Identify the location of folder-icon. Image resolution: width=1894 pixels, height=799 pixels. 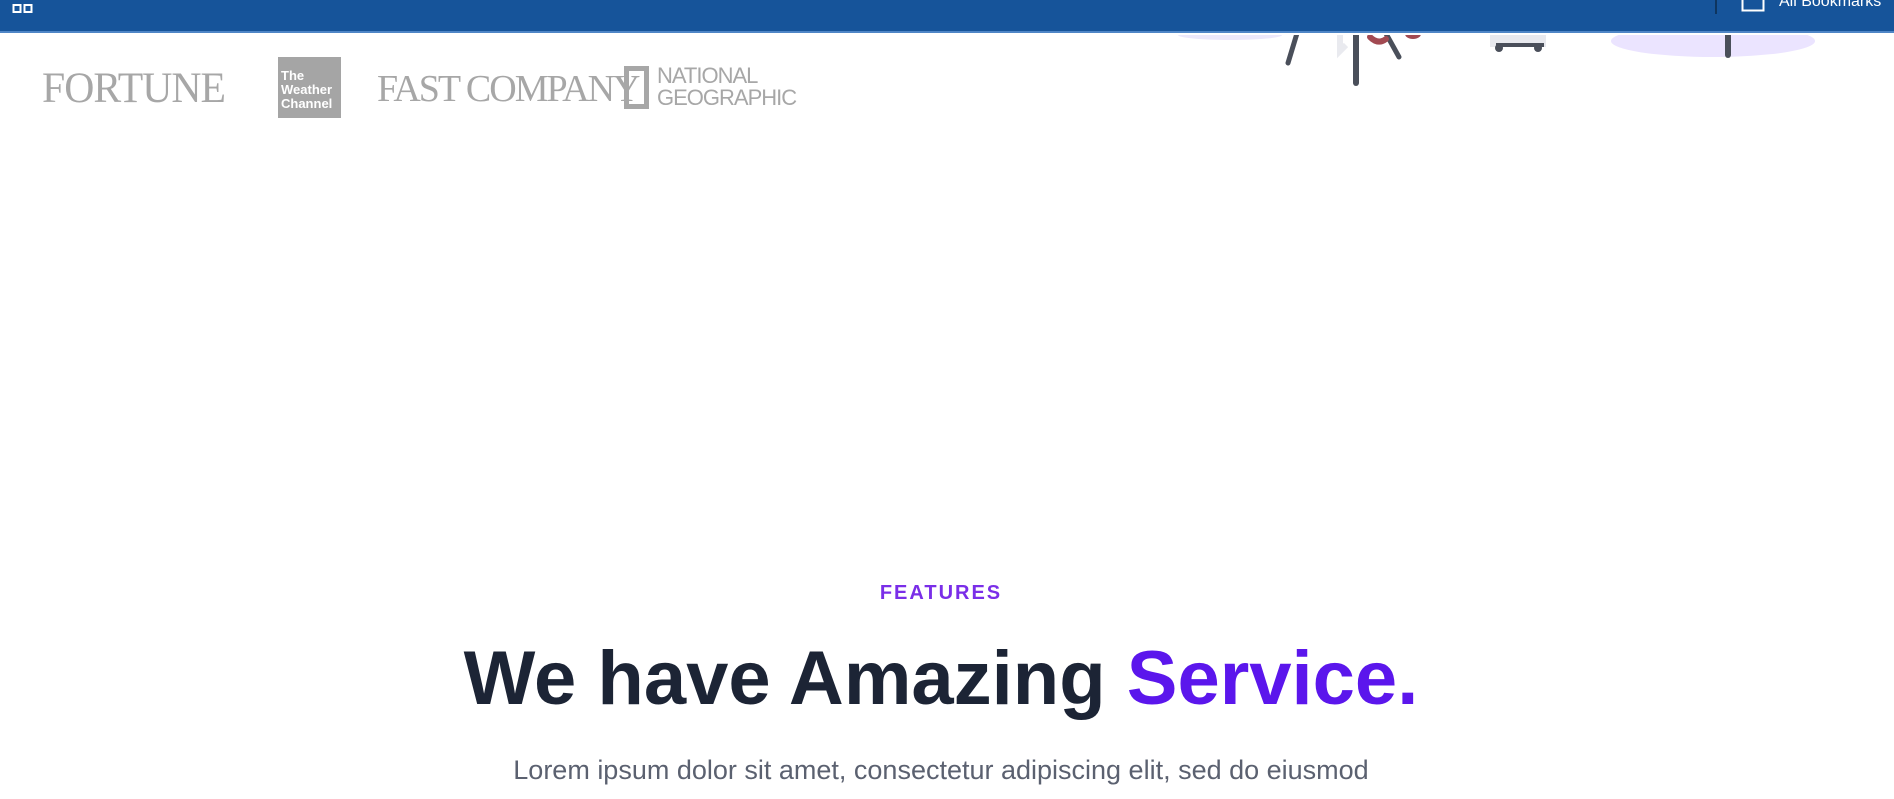
(1753, 6).